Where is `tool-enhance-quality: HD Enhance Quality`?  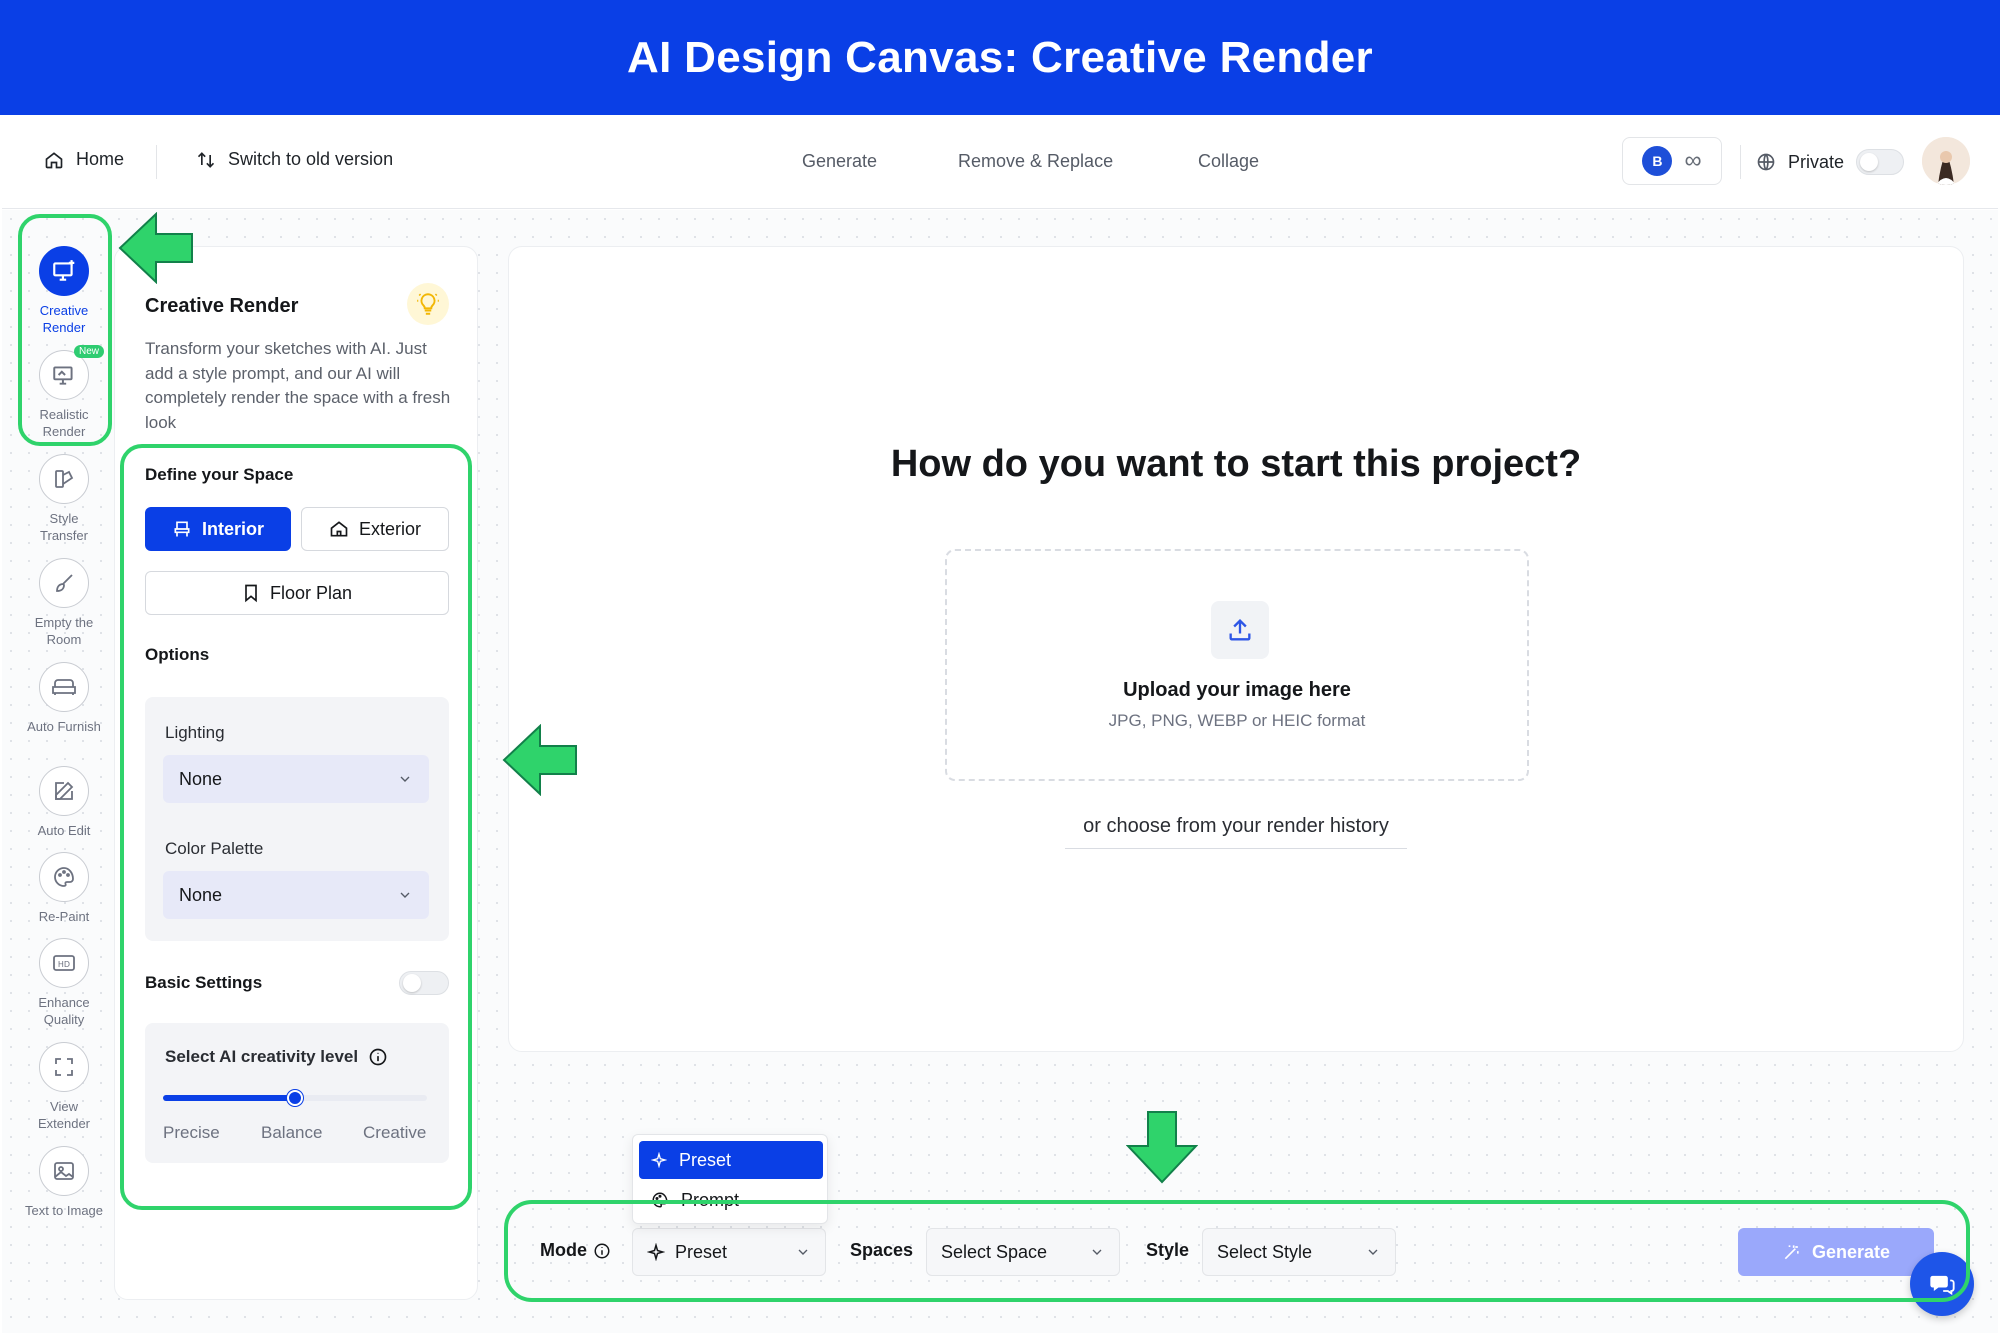 tool-enhance-quality: HD Enhance Quality is located at coordinates (64, 983).